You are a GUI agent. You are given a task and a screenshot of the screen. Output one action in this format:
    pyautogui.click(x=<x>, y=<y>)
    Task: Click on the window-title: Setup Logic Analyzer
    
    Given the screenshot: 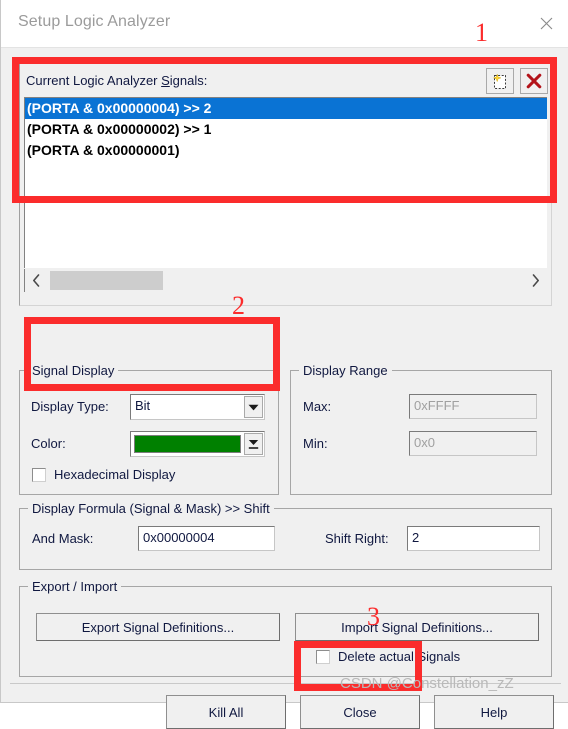 What is the action you would take?
    pyautogui.click(x=94, y=21)
    